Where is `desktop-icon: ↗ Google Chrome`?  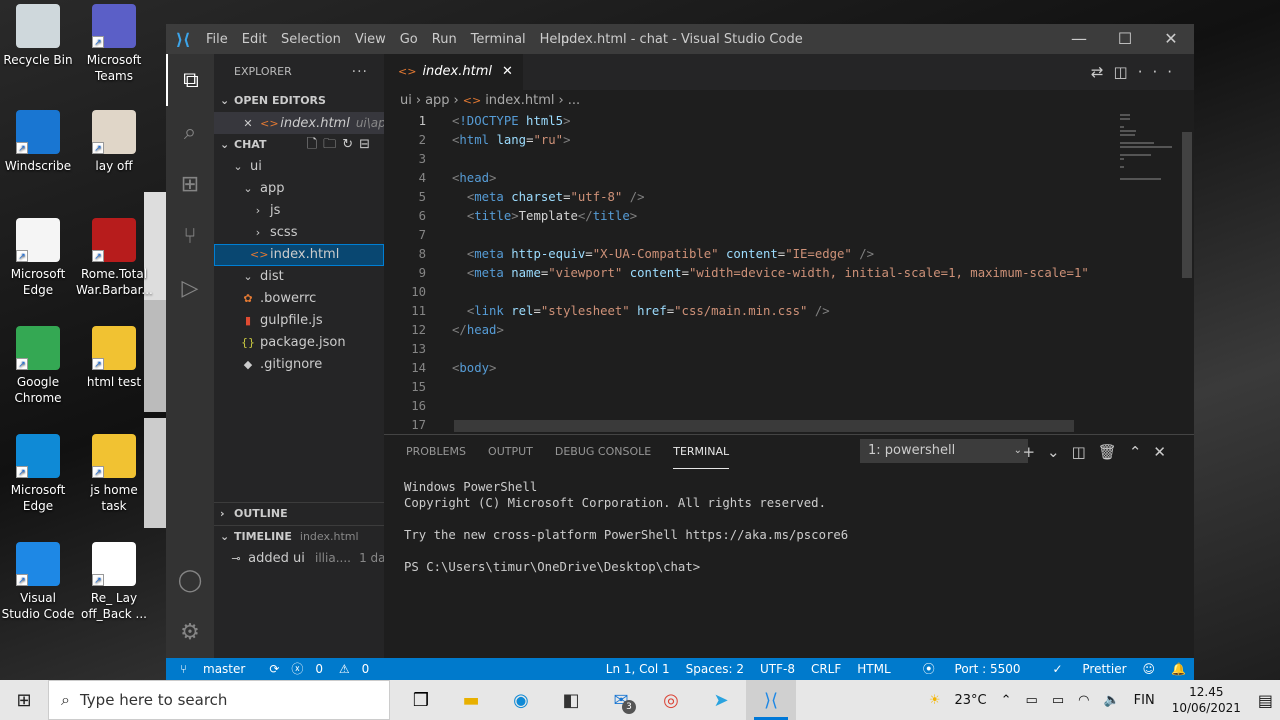
desktop-icon: ↗ Google Chrome is located at coordinates (38, 366).